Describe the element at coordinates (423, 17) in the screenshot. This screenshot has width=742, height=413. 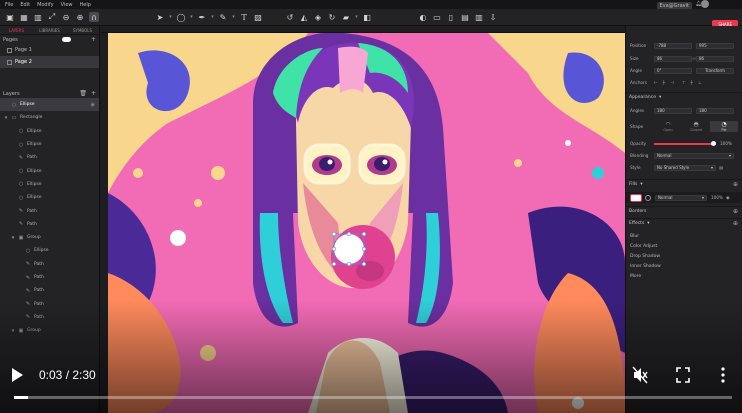
I see `mask-icon: ◐` at that location.